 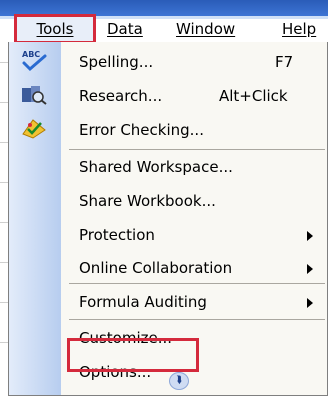 What do you see at coordinates (4, 219) in the screenshot?
I see `spreadsheet-edge` at bounding box center [4, 219].